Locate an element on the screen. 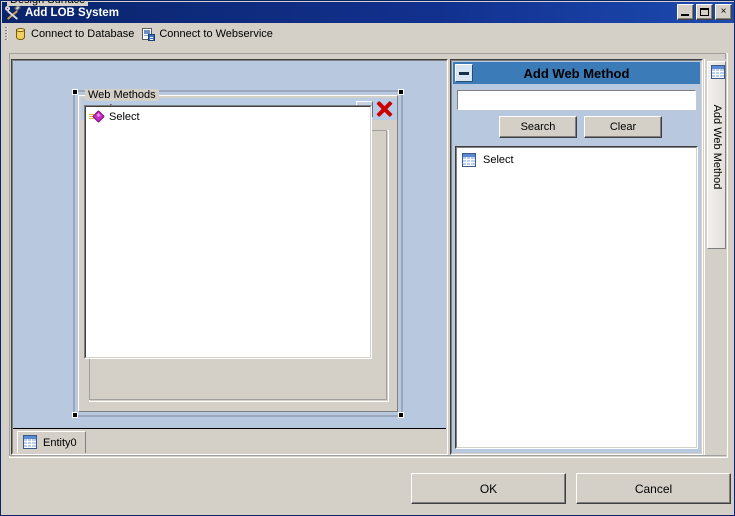  close-icon: × is located at coordinates (723, 11).